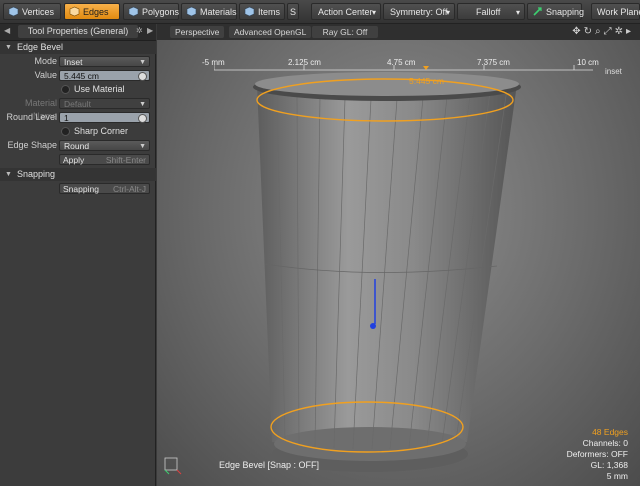  I want to click on action-center-label: Action Center, so click(345, 12).